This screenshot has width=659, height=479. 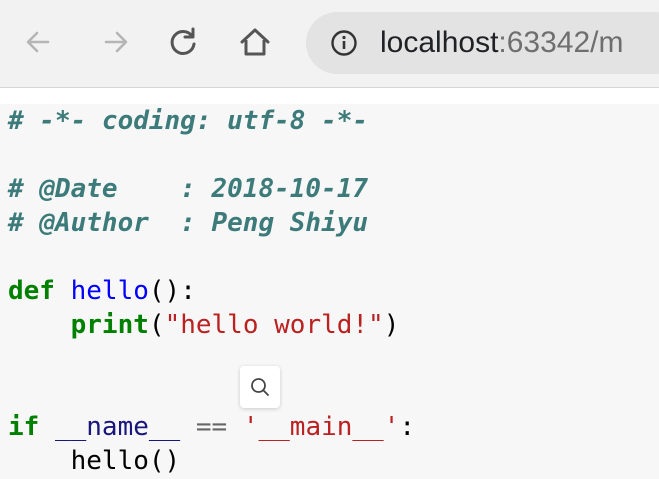 I want to click on string-main: '__main__', so click(x=321, y=427).